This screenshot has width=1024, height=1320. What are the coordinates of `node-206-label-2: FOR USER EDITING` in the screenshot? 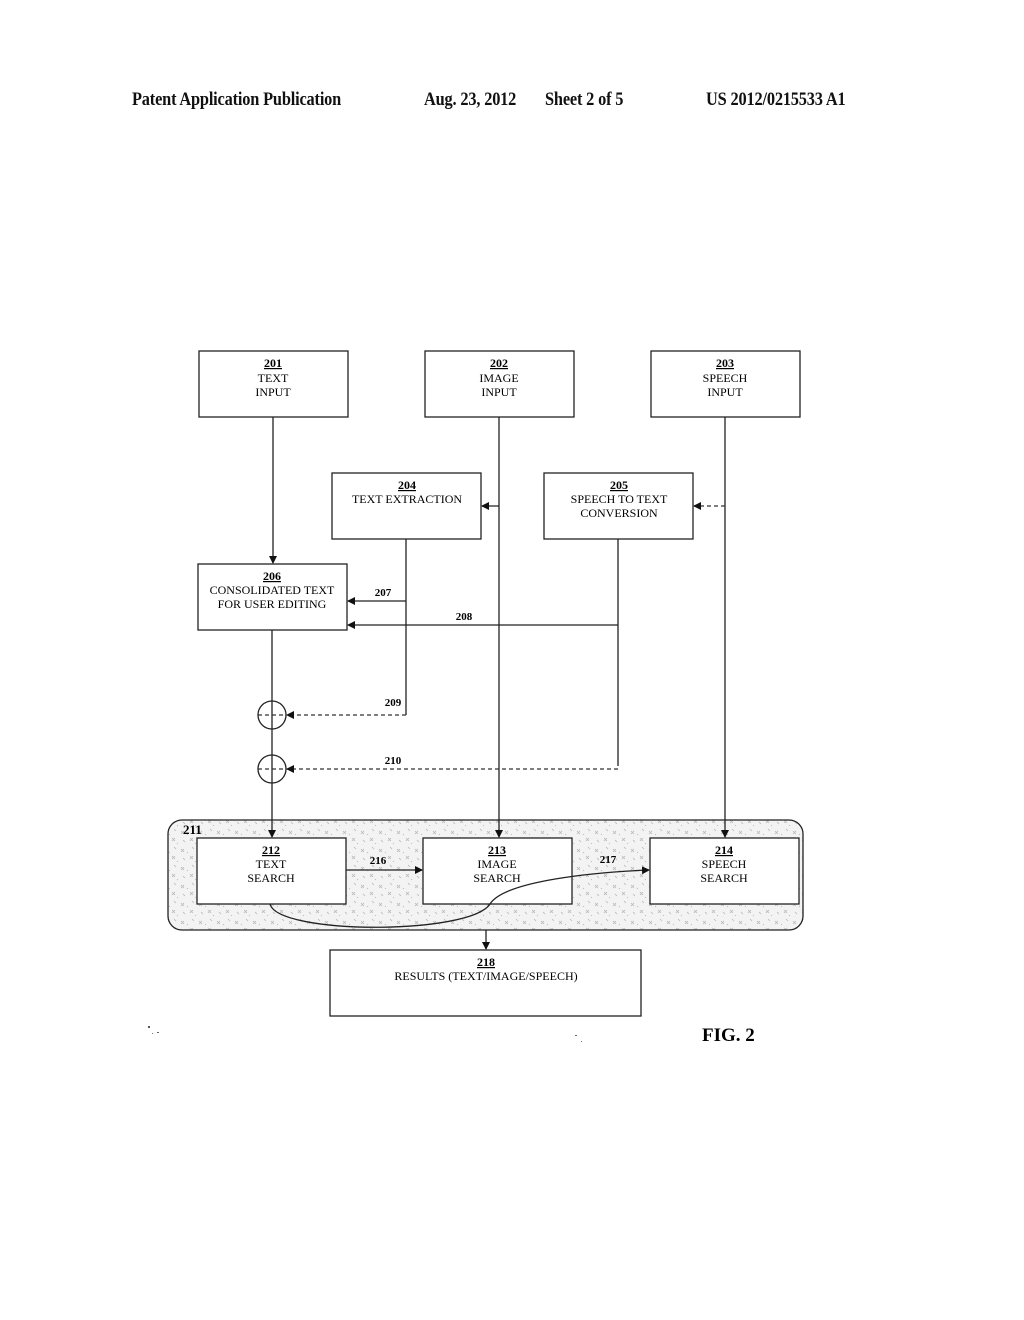 It's located at (272, 604).